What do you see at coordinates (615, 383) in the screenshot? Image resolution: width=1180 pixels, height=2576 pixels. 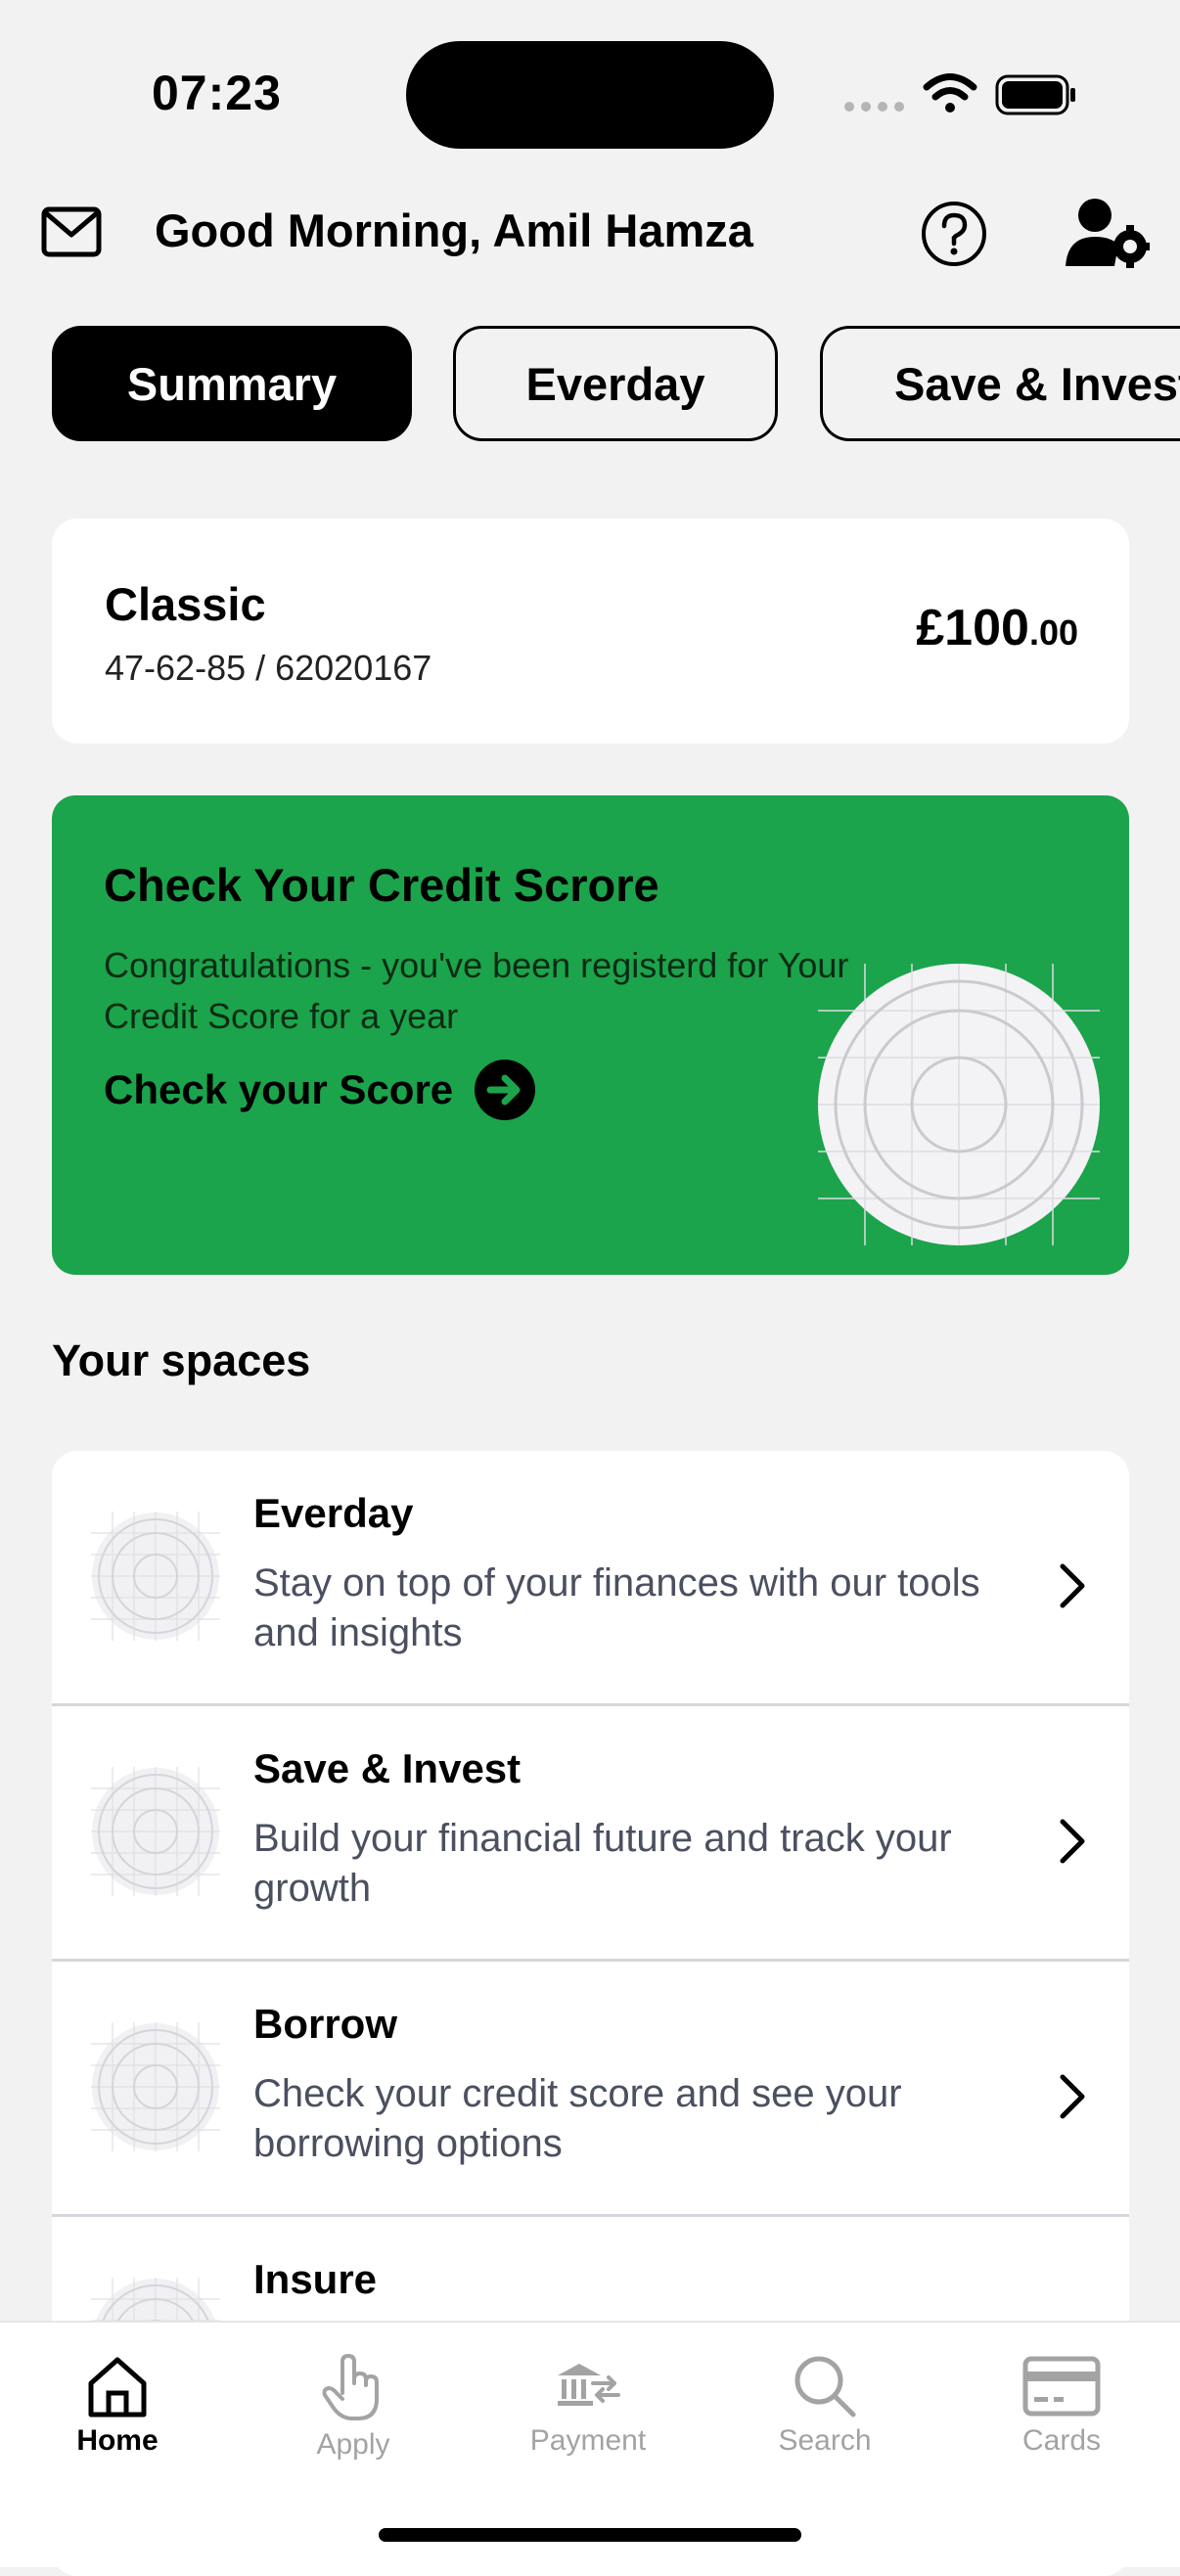 I see `tab-everday: Everday` at bounding box center [615, 383].